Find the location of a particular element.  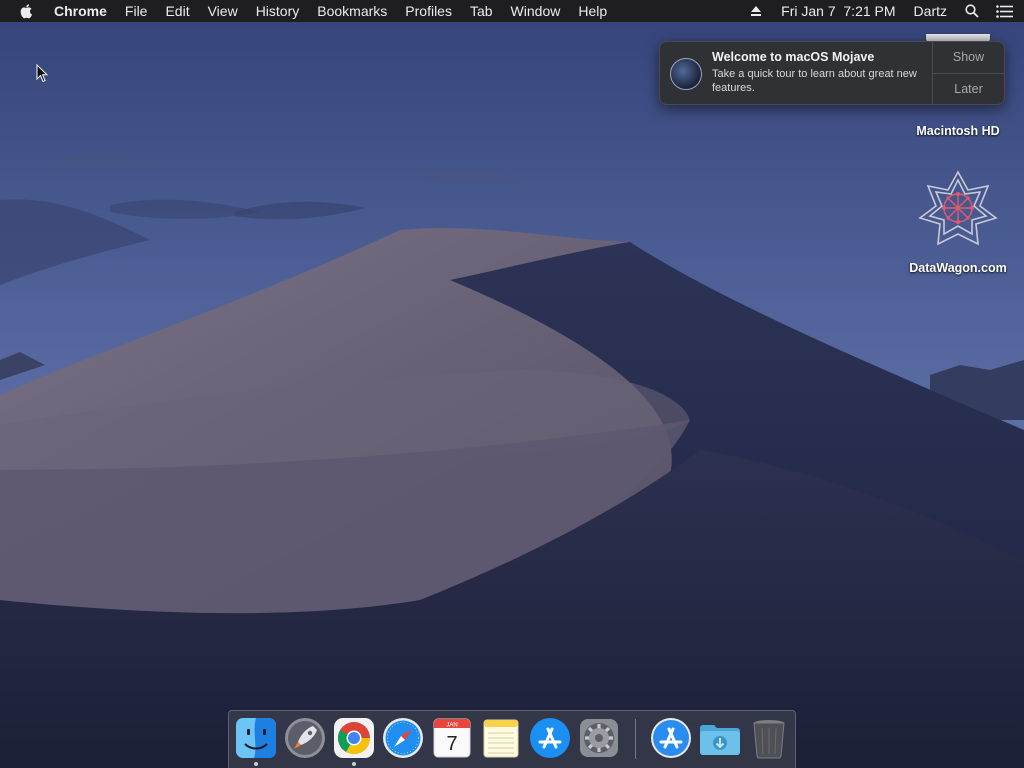

menu-window: Window is located at coordinates (536, 11).